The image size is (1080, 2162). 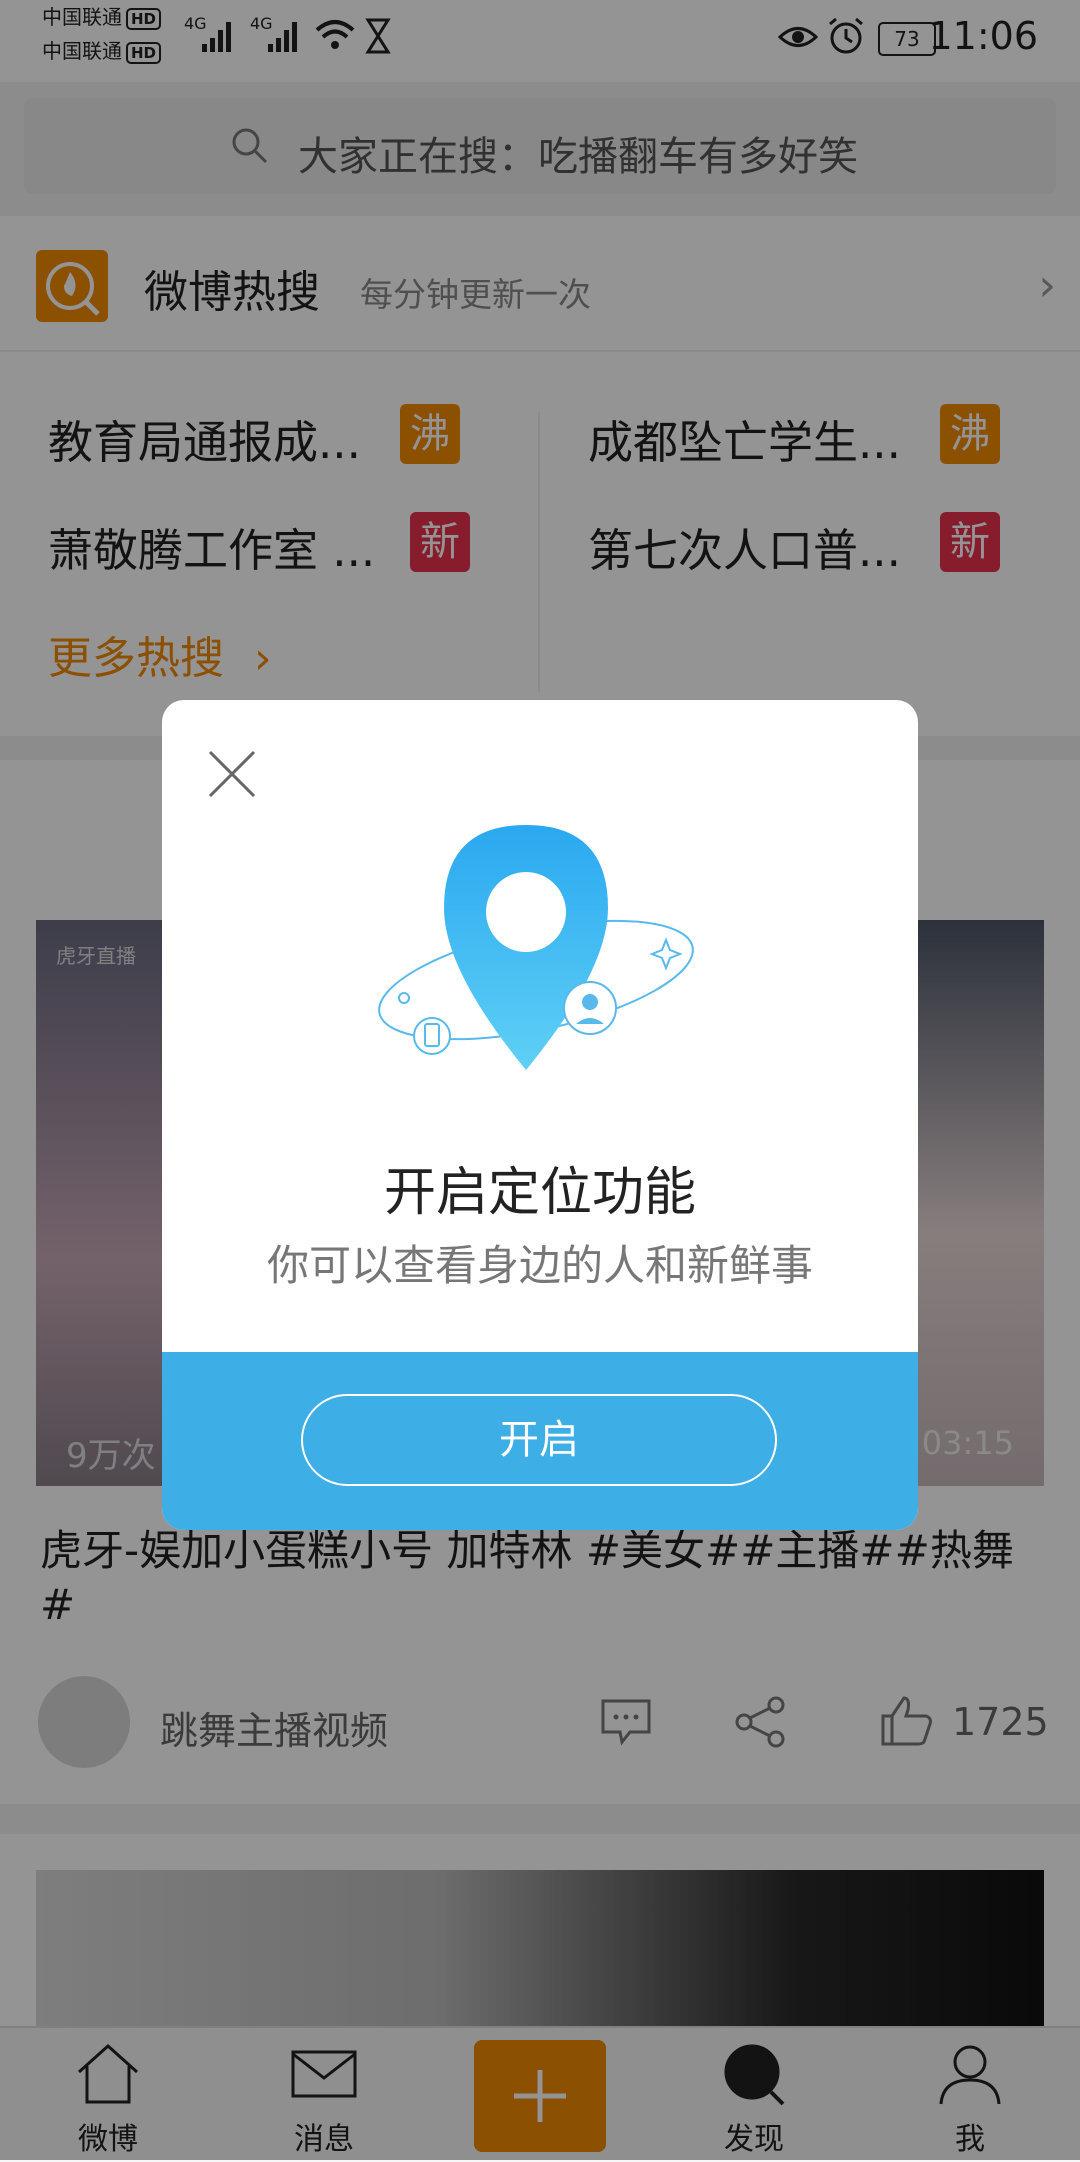 I want to click on dialog-footer: 开启, so click(x=540, y=1441).